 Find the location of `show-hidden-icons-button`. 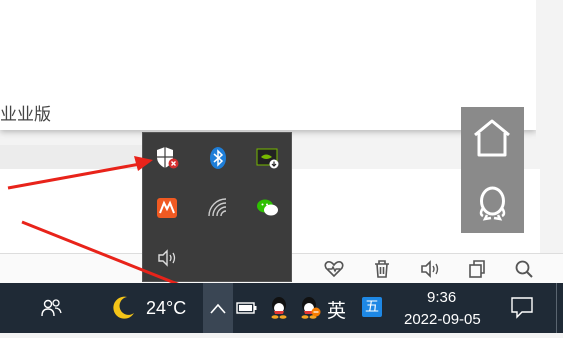

show-hidden-icons-button is located at coordinates (218, 308).